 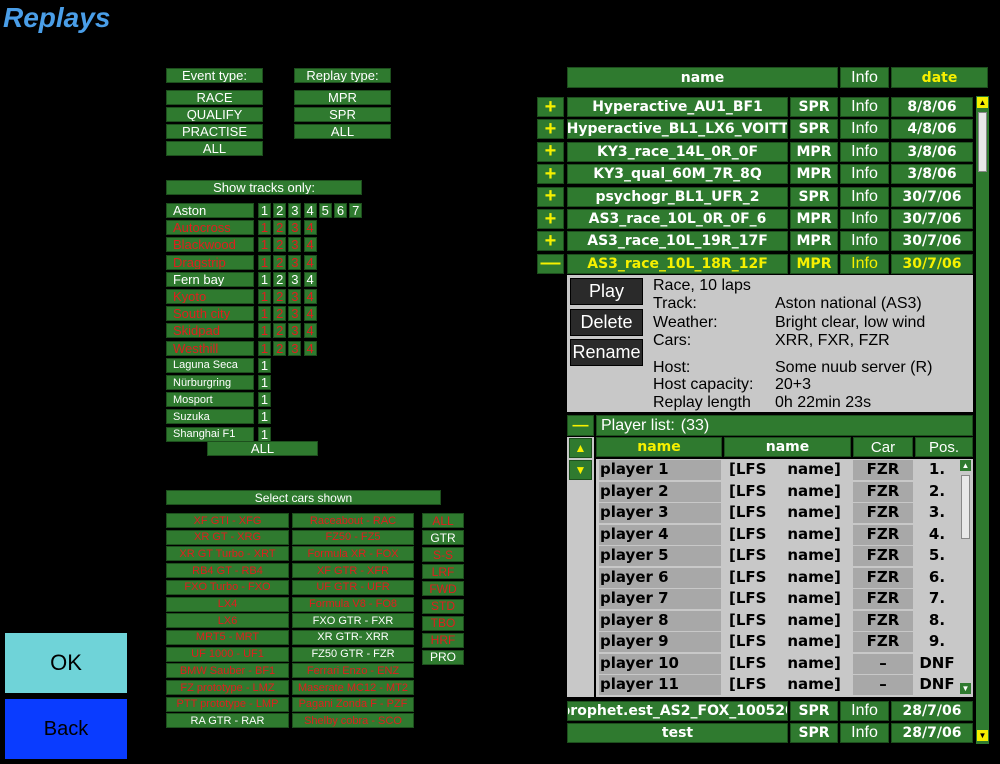 I want to click on car-toggle: XR GT Turbo - XRT, so click(x=227, y=554).